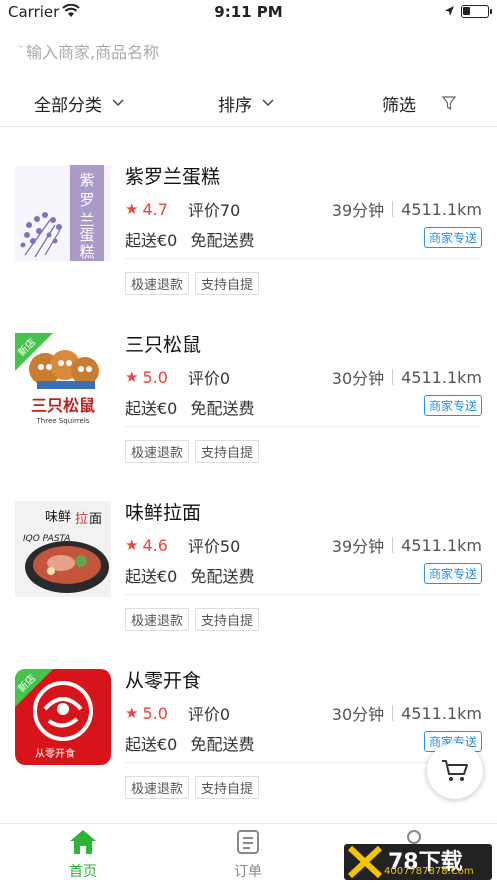 This screenshot has width=497, height=884. I want to click on shop-name: 紫罗兰蛋糕, so click(173, 177).